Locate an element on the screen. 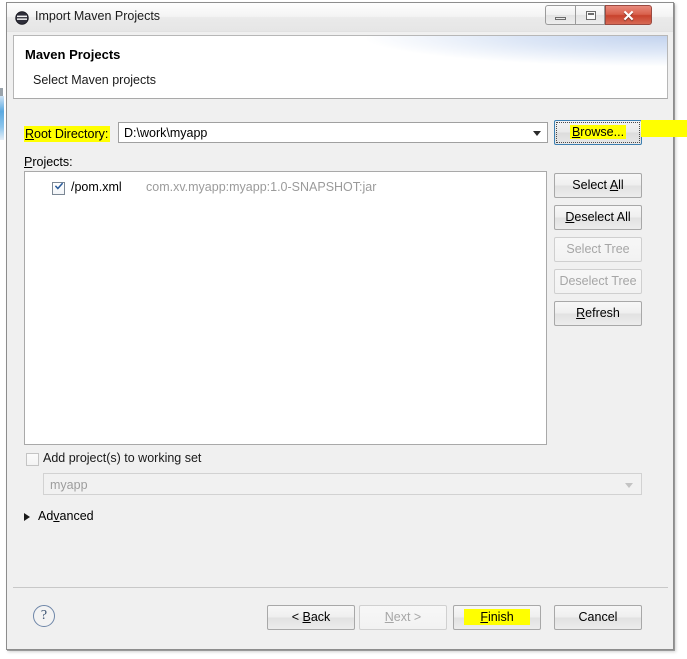 Image resolution: width=687 pixels, height=659 pixels. select-tree-label: Select Tree is located at coordinates (598, 249).